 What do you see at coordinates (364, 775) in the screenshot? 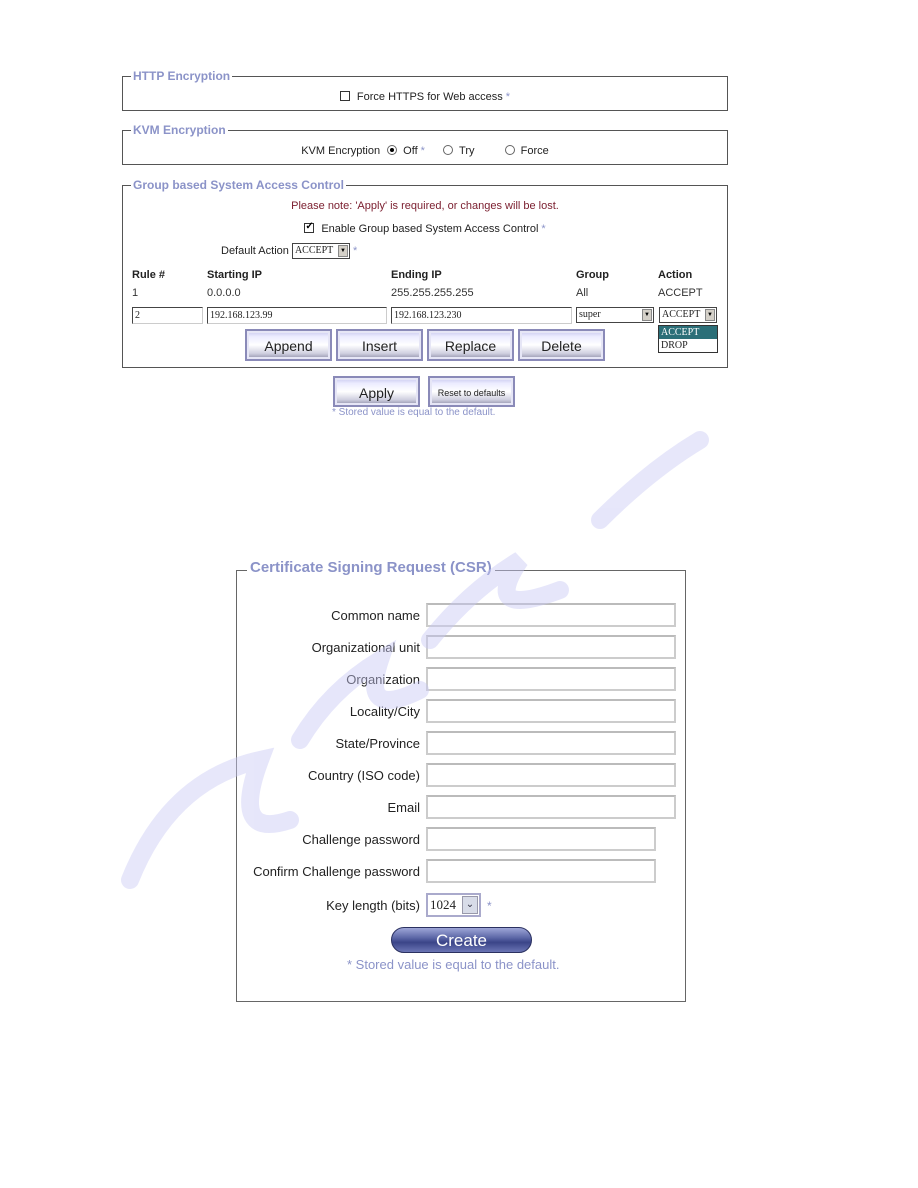
I see `csr-field-label: Country (ISO code)` at bounding box center [364, 775].